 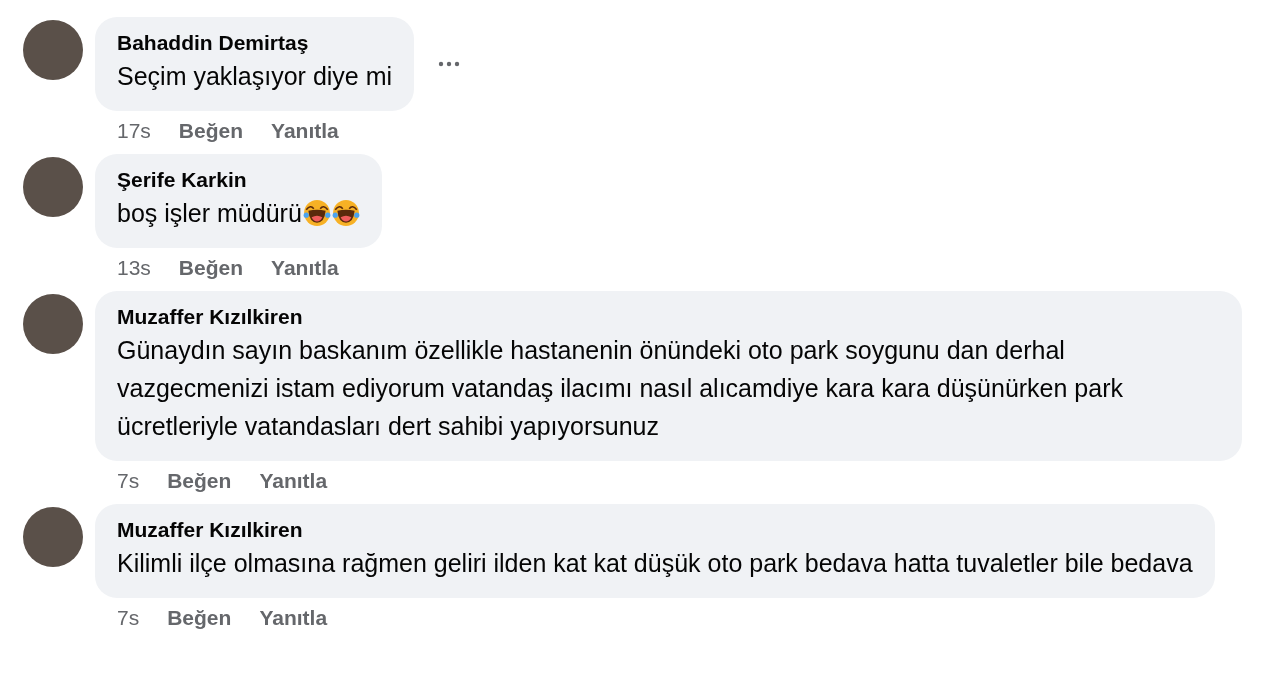 I want to click on comment-time: 17s, so click(x=134, y=131).